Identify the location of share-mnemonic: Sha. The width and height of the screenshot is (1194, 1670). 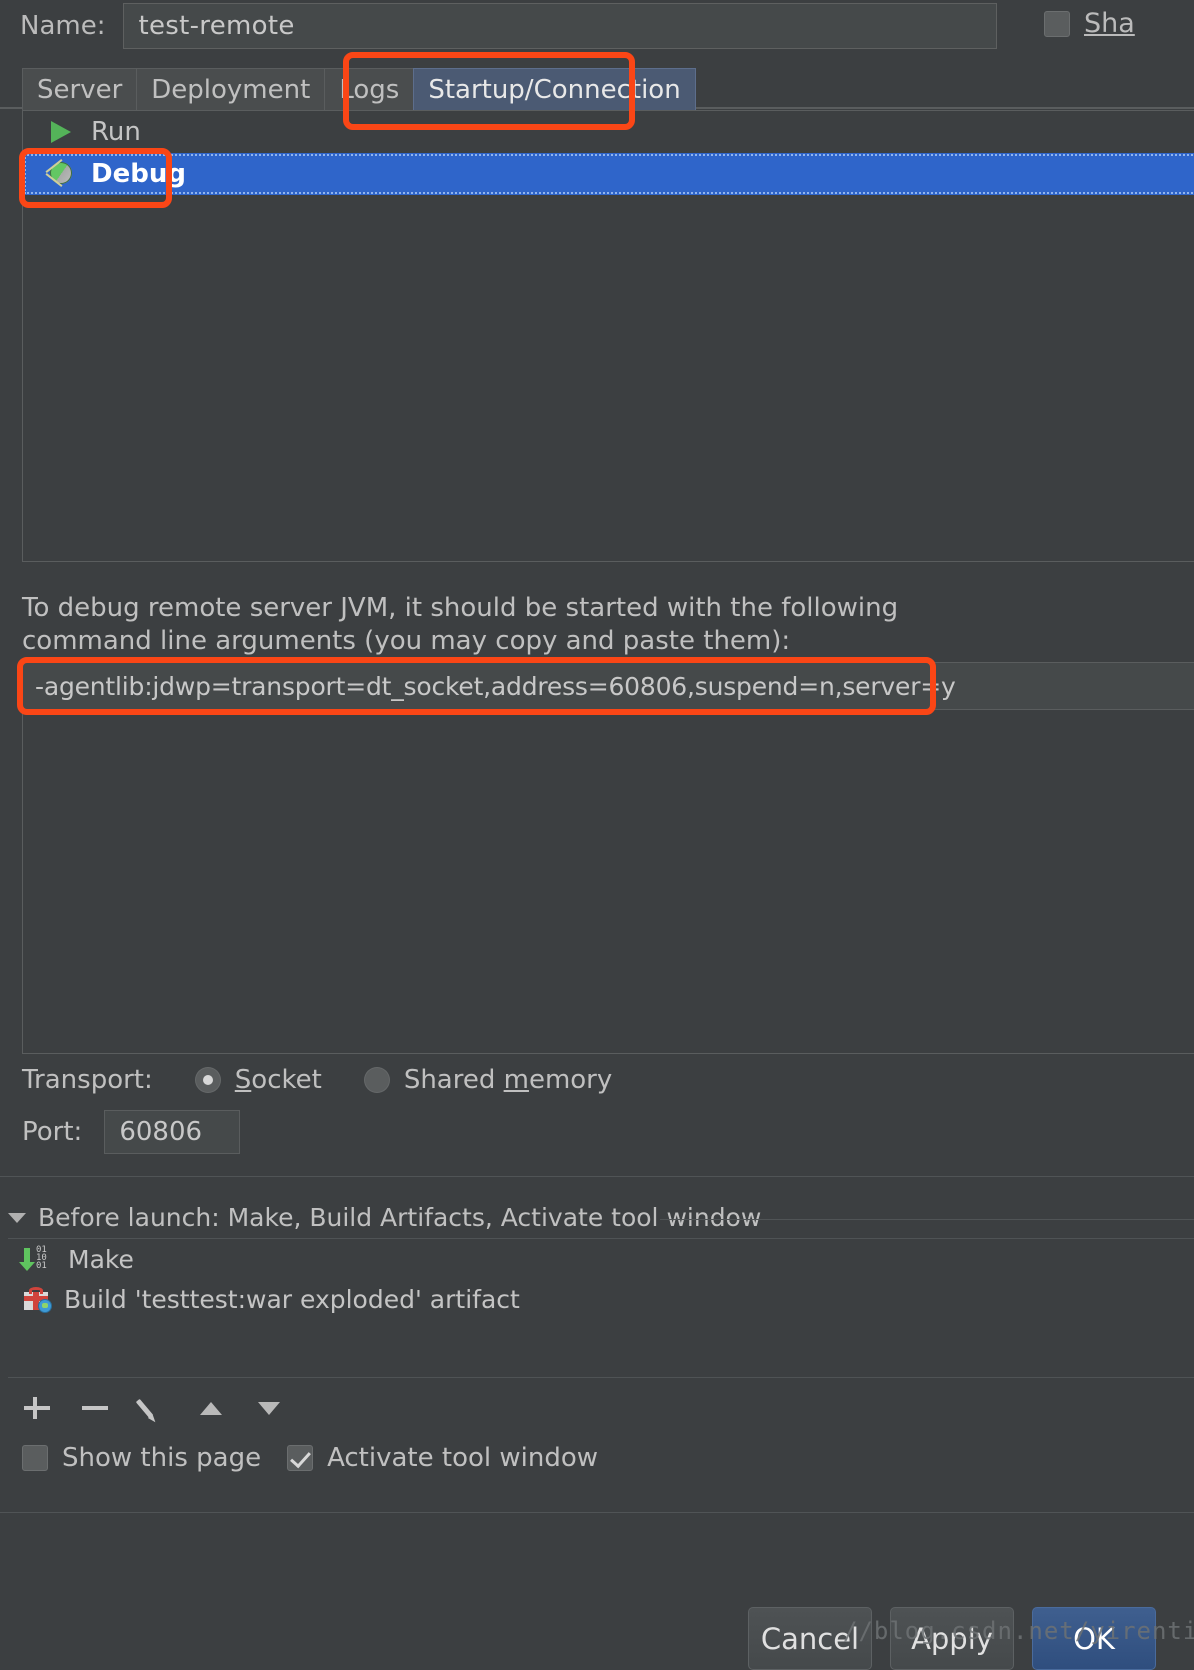
(1109, 23).